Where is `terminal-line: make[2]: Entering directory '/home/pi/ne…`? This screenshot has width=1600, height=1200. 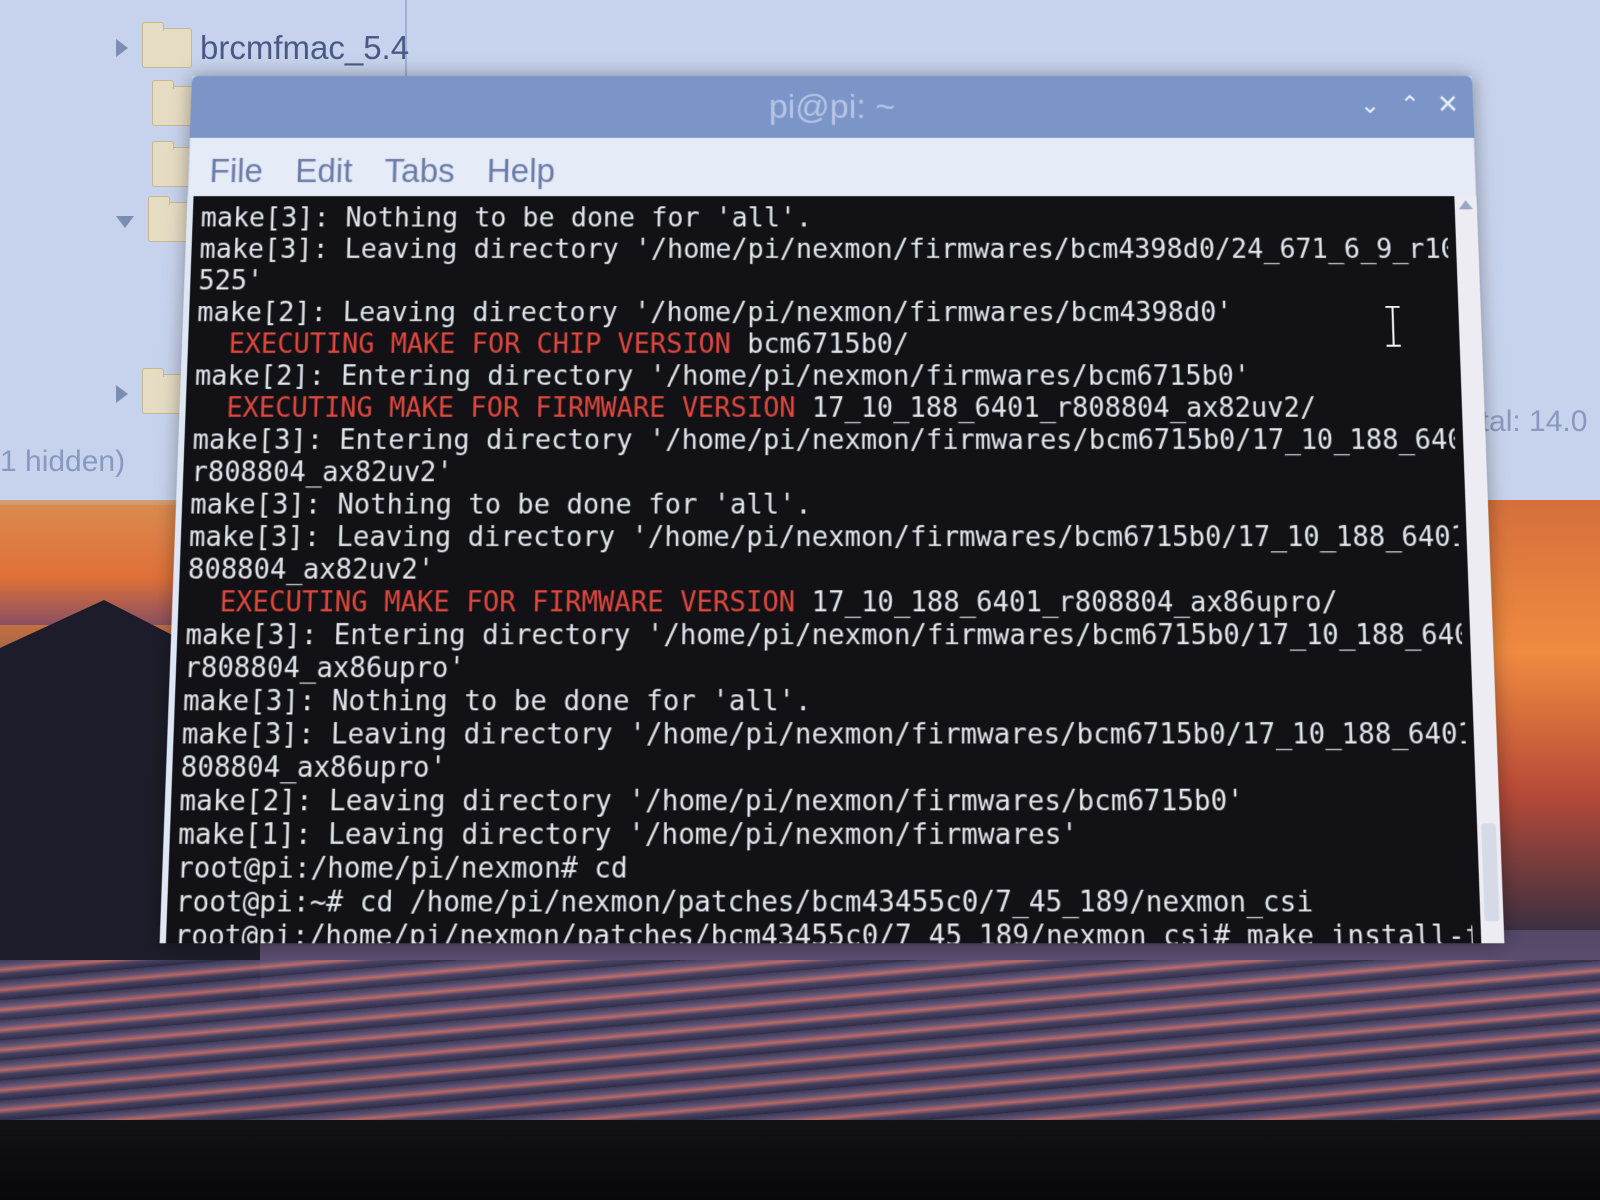
terminal-line: make[2]: Entering directory '/home/pi/ne… is located at coordinates (823, 376).